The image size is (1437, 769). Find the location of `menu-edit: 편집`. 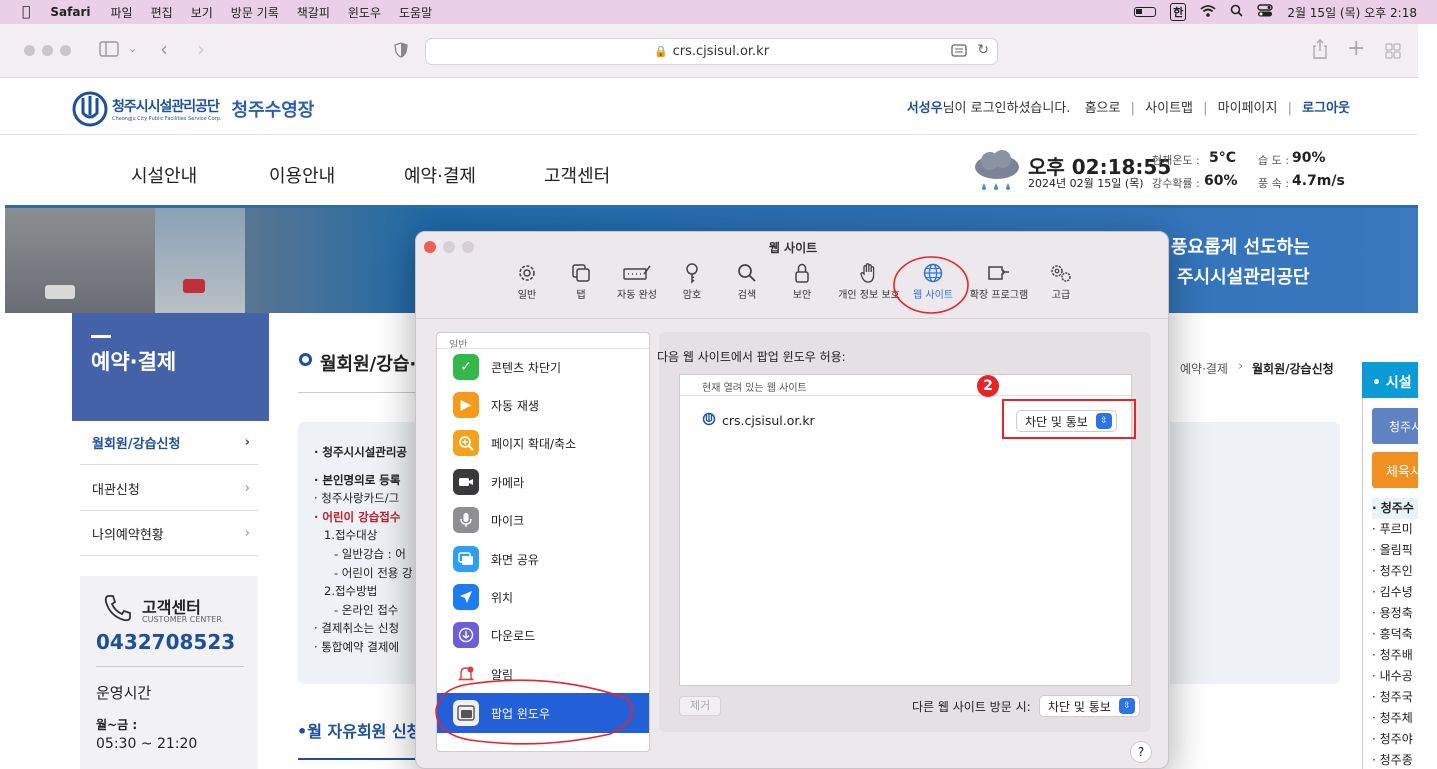

menu-edit: 편집 is located at coordinates (162, 12).